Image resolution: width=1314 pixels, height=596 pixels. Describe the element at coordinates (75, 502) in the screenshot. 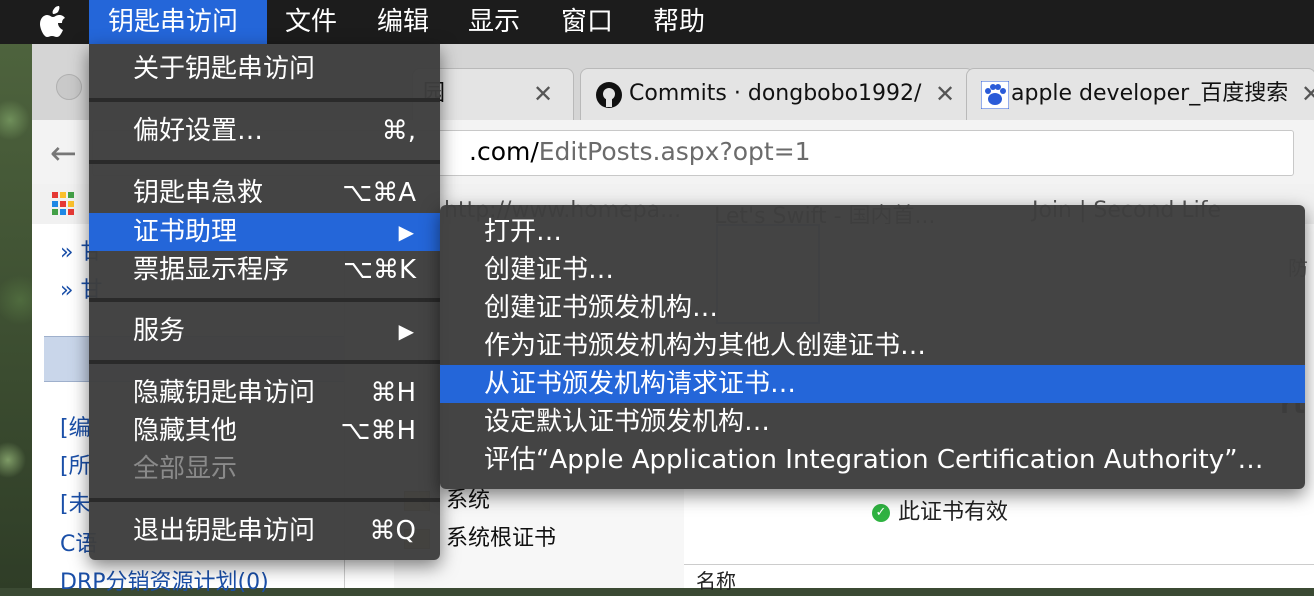

I see `sidebar-link: [未` at that location.